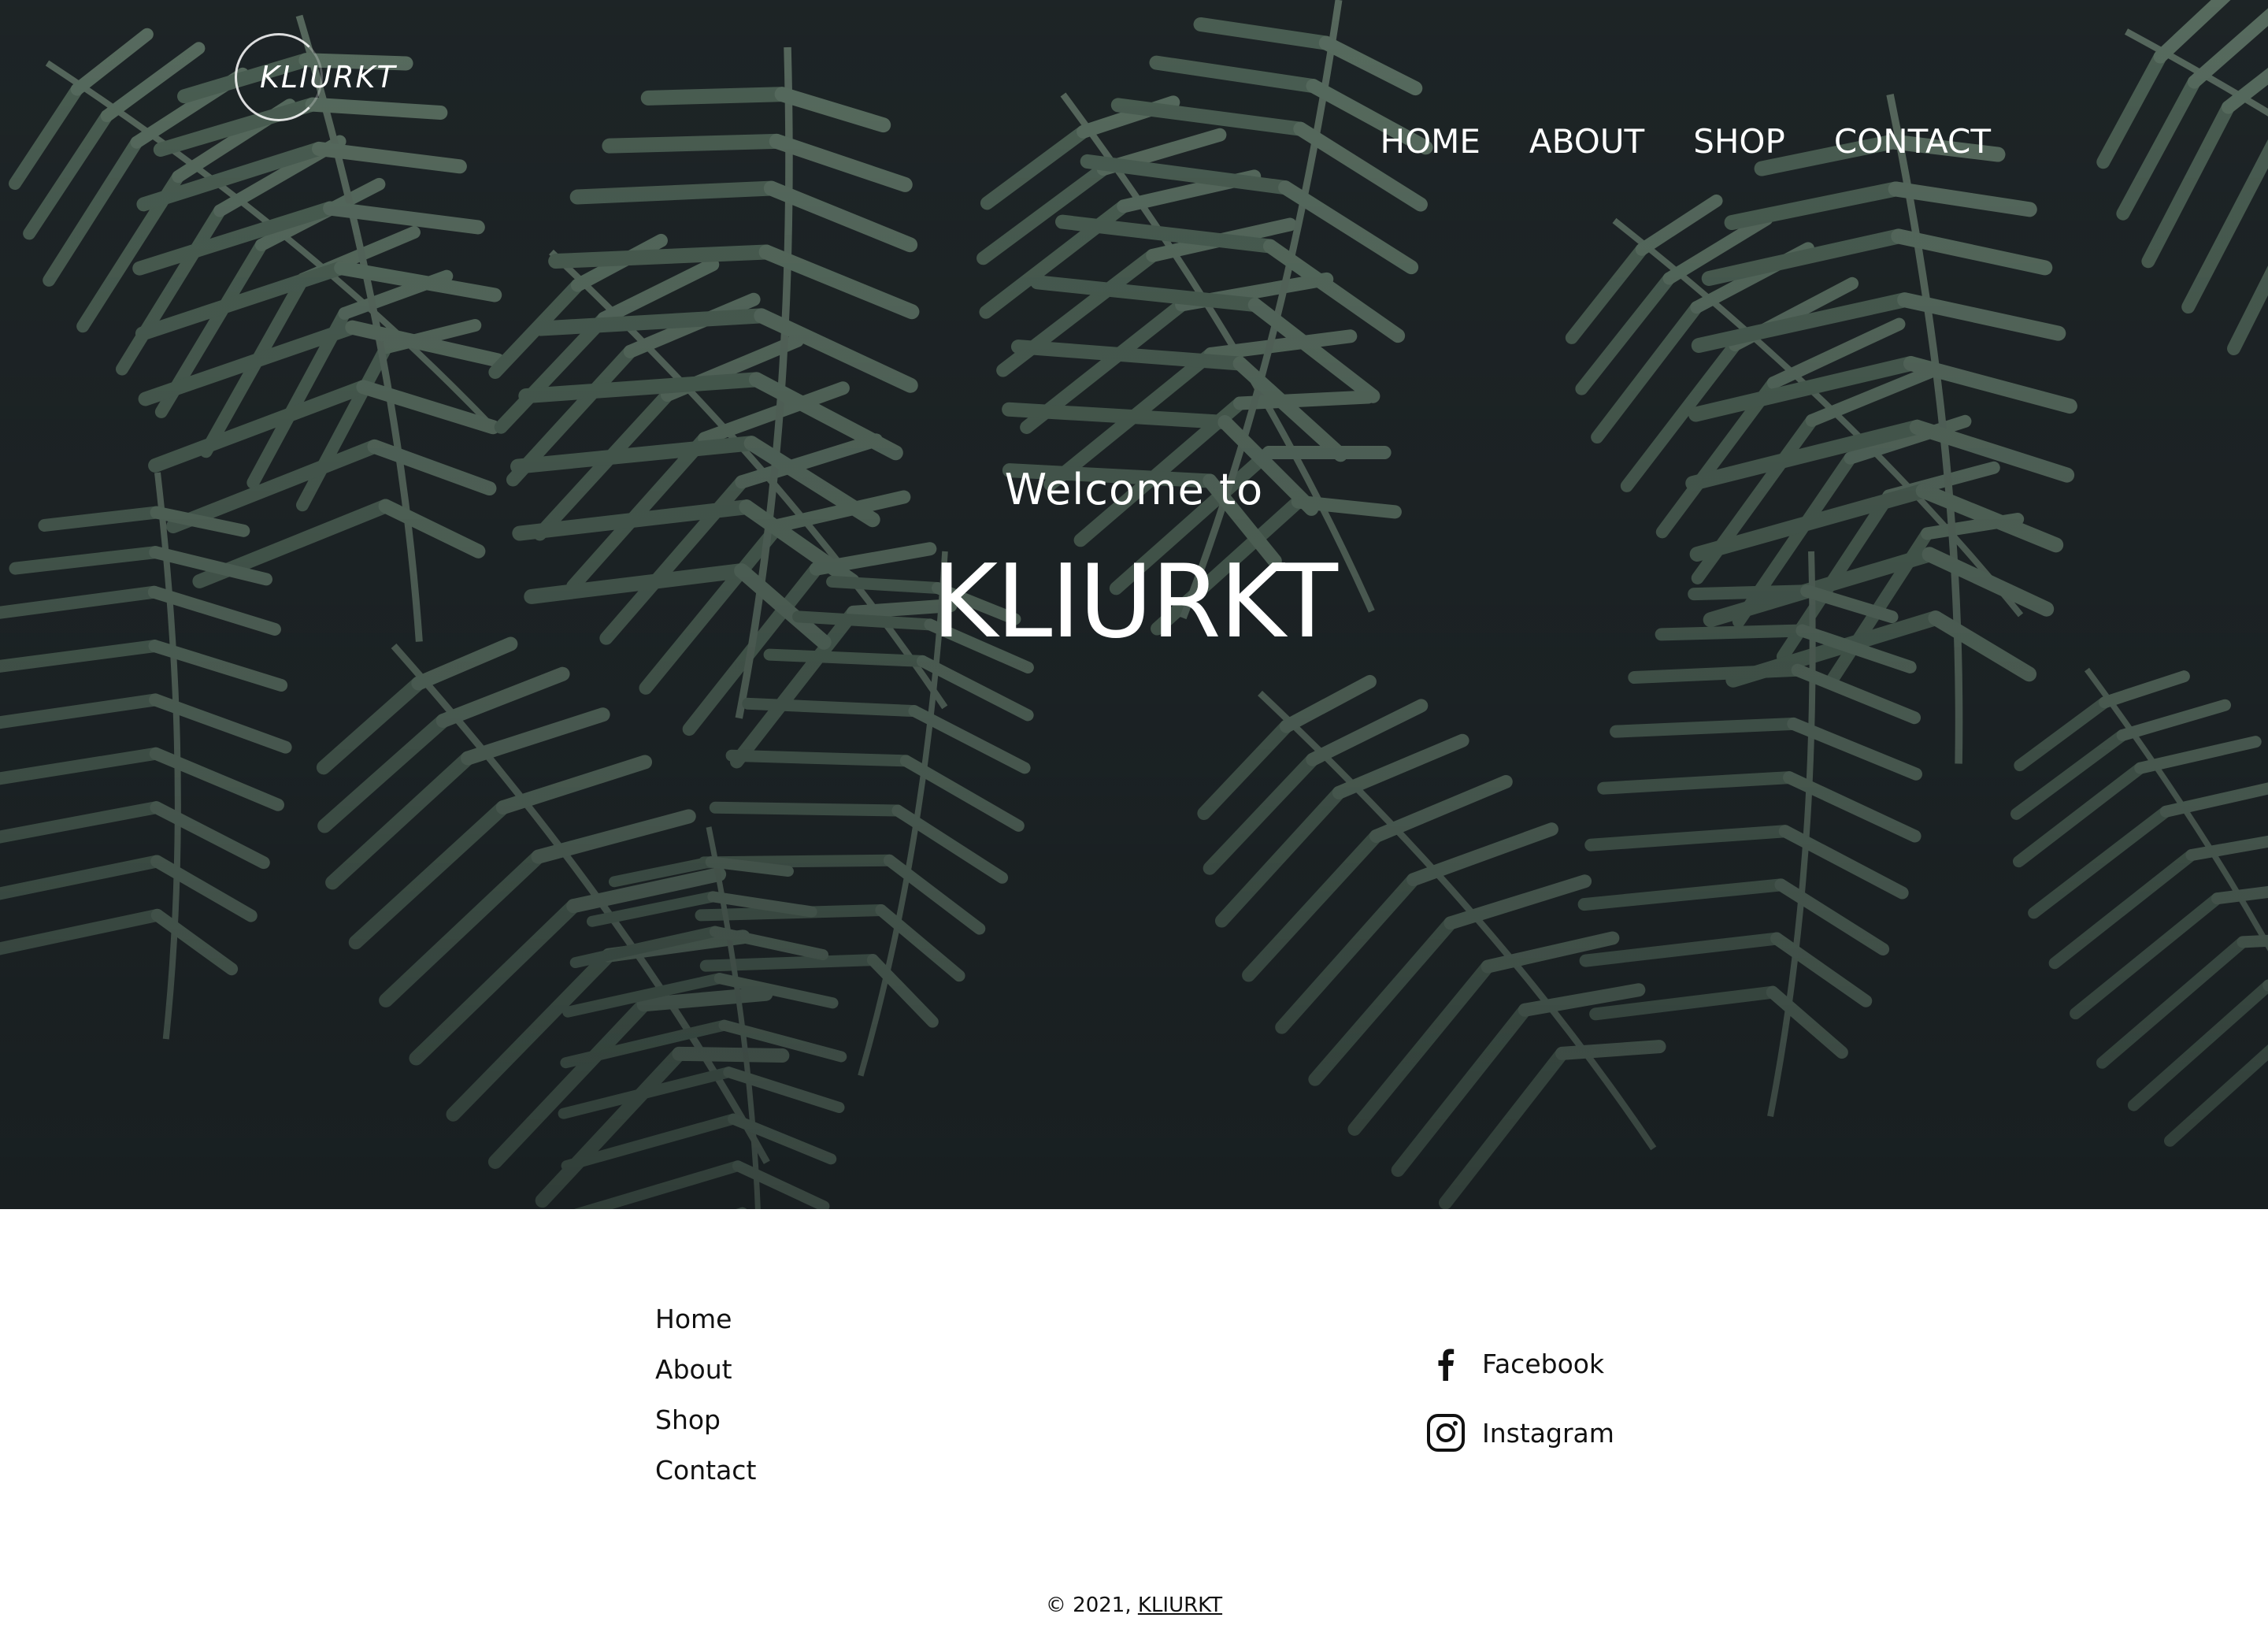  I want to click on copyright: © 2021, KLIURKT, so click(1134, 1605).